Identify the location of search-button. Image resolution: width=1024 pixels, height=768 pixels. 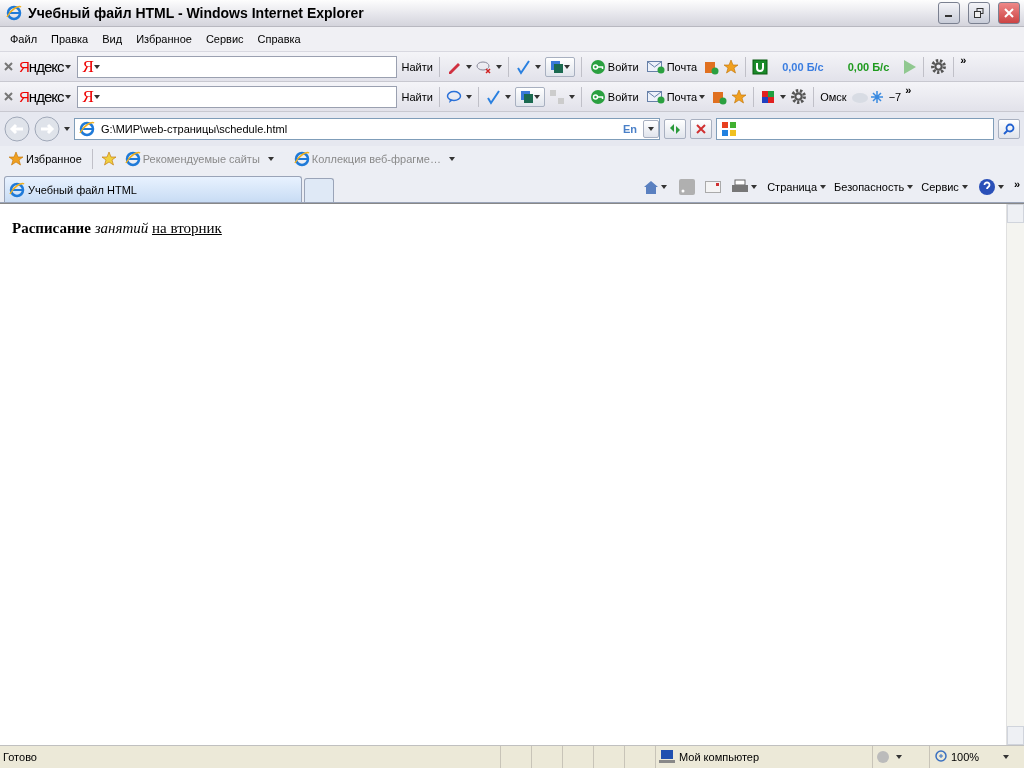
(1009, 129).